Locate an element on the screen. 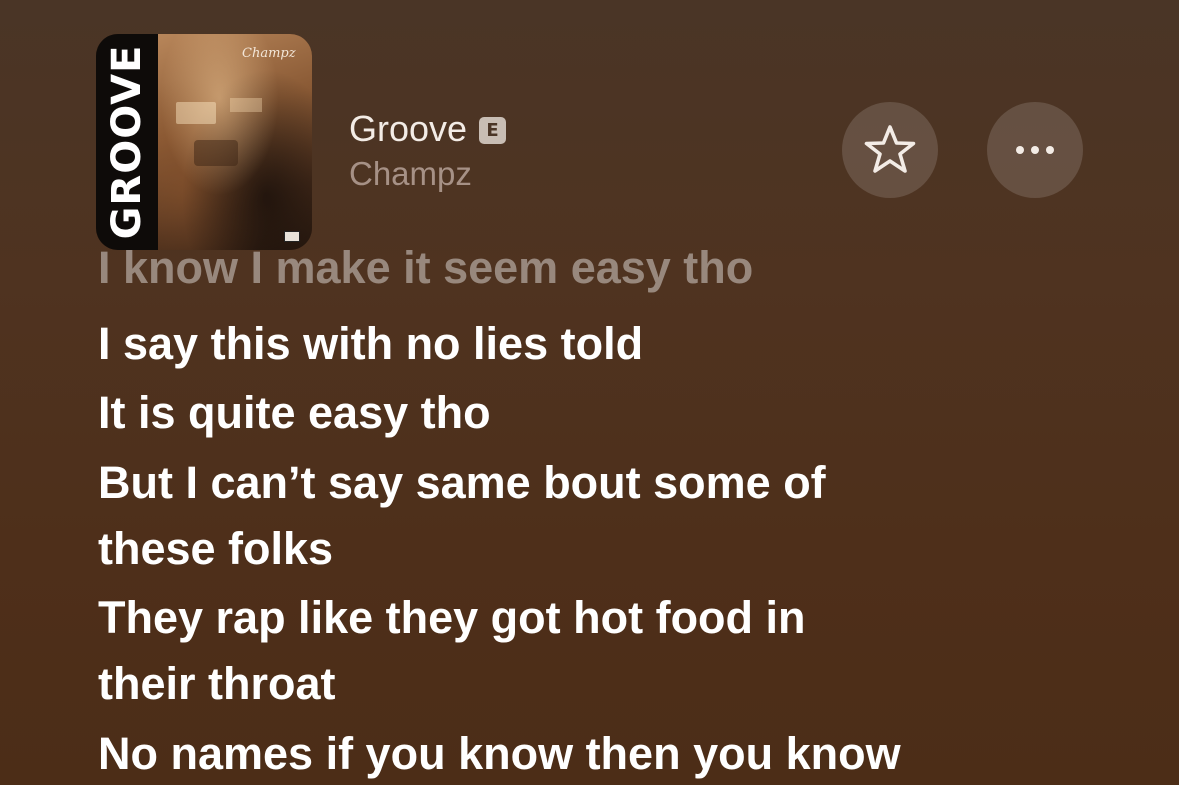 The width and height of the screenshot is (1179, 785). lyric-line: I say this with no lies told is located at coordinates (370, 344).